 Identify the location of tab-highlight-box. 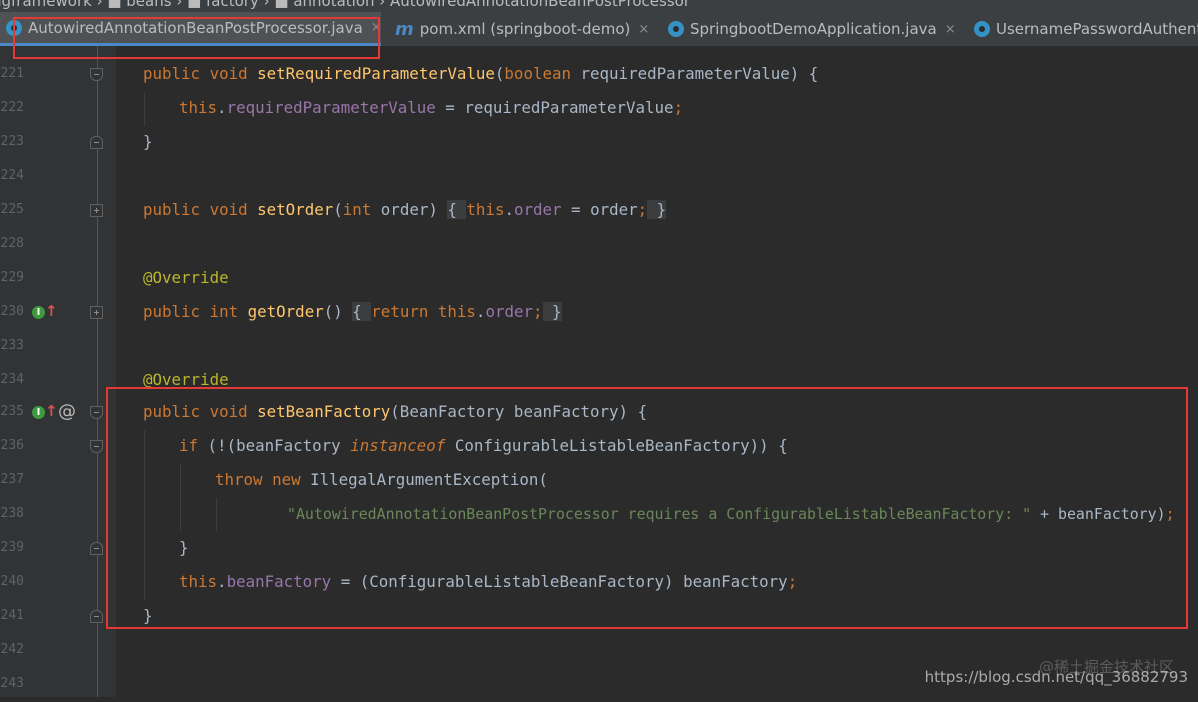
(196, 38).